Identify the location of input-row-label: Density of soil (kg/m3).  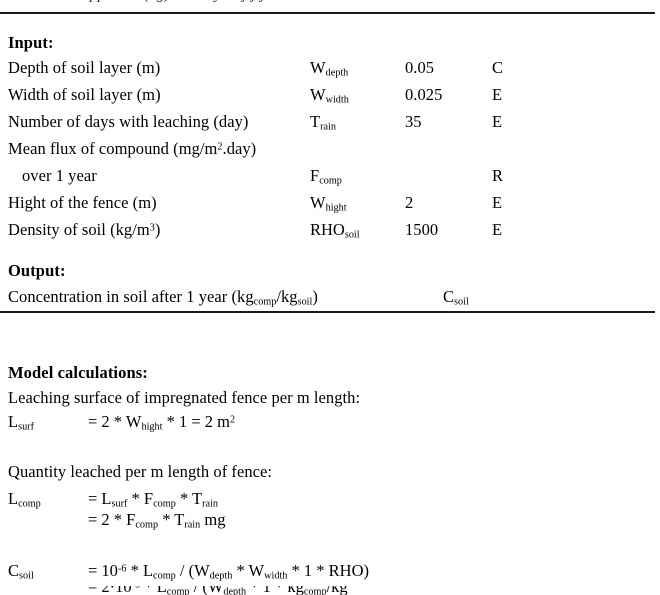
(84, 230).